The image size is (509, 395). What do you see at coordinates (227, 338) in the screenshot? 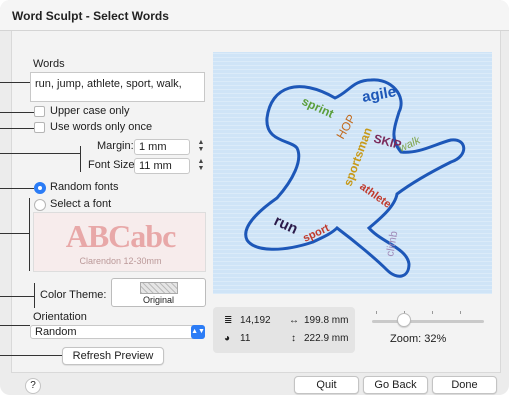
I see `palette-icon: ◕` at bounding box center [227, 338].